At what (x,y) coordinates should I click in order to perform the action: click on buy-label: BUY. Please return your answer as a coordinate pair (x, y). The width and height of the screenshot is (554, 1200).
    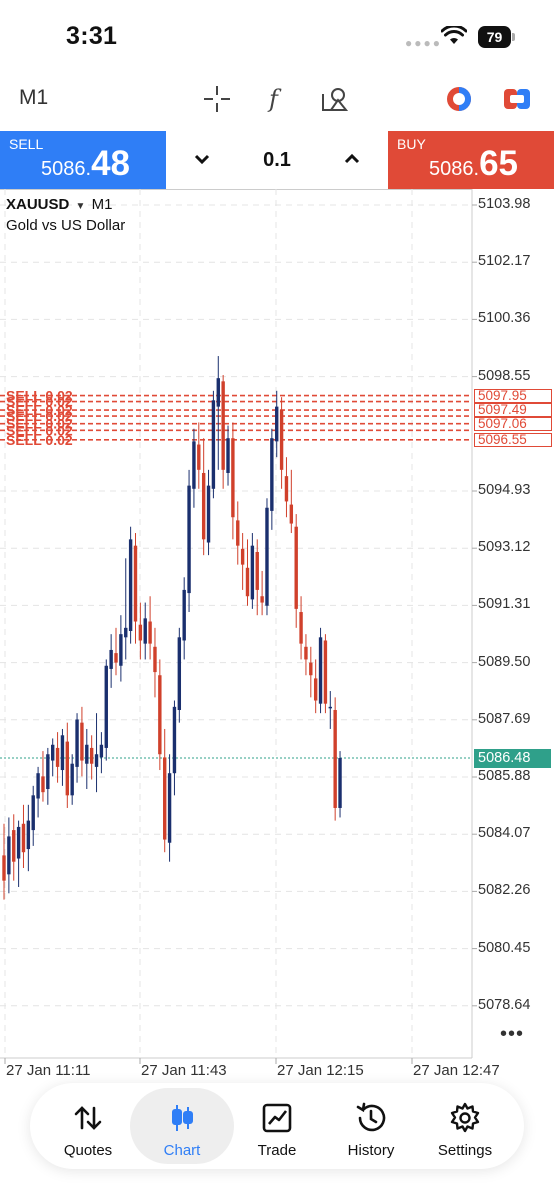
    Looking at the image, I should click on (411, 144).